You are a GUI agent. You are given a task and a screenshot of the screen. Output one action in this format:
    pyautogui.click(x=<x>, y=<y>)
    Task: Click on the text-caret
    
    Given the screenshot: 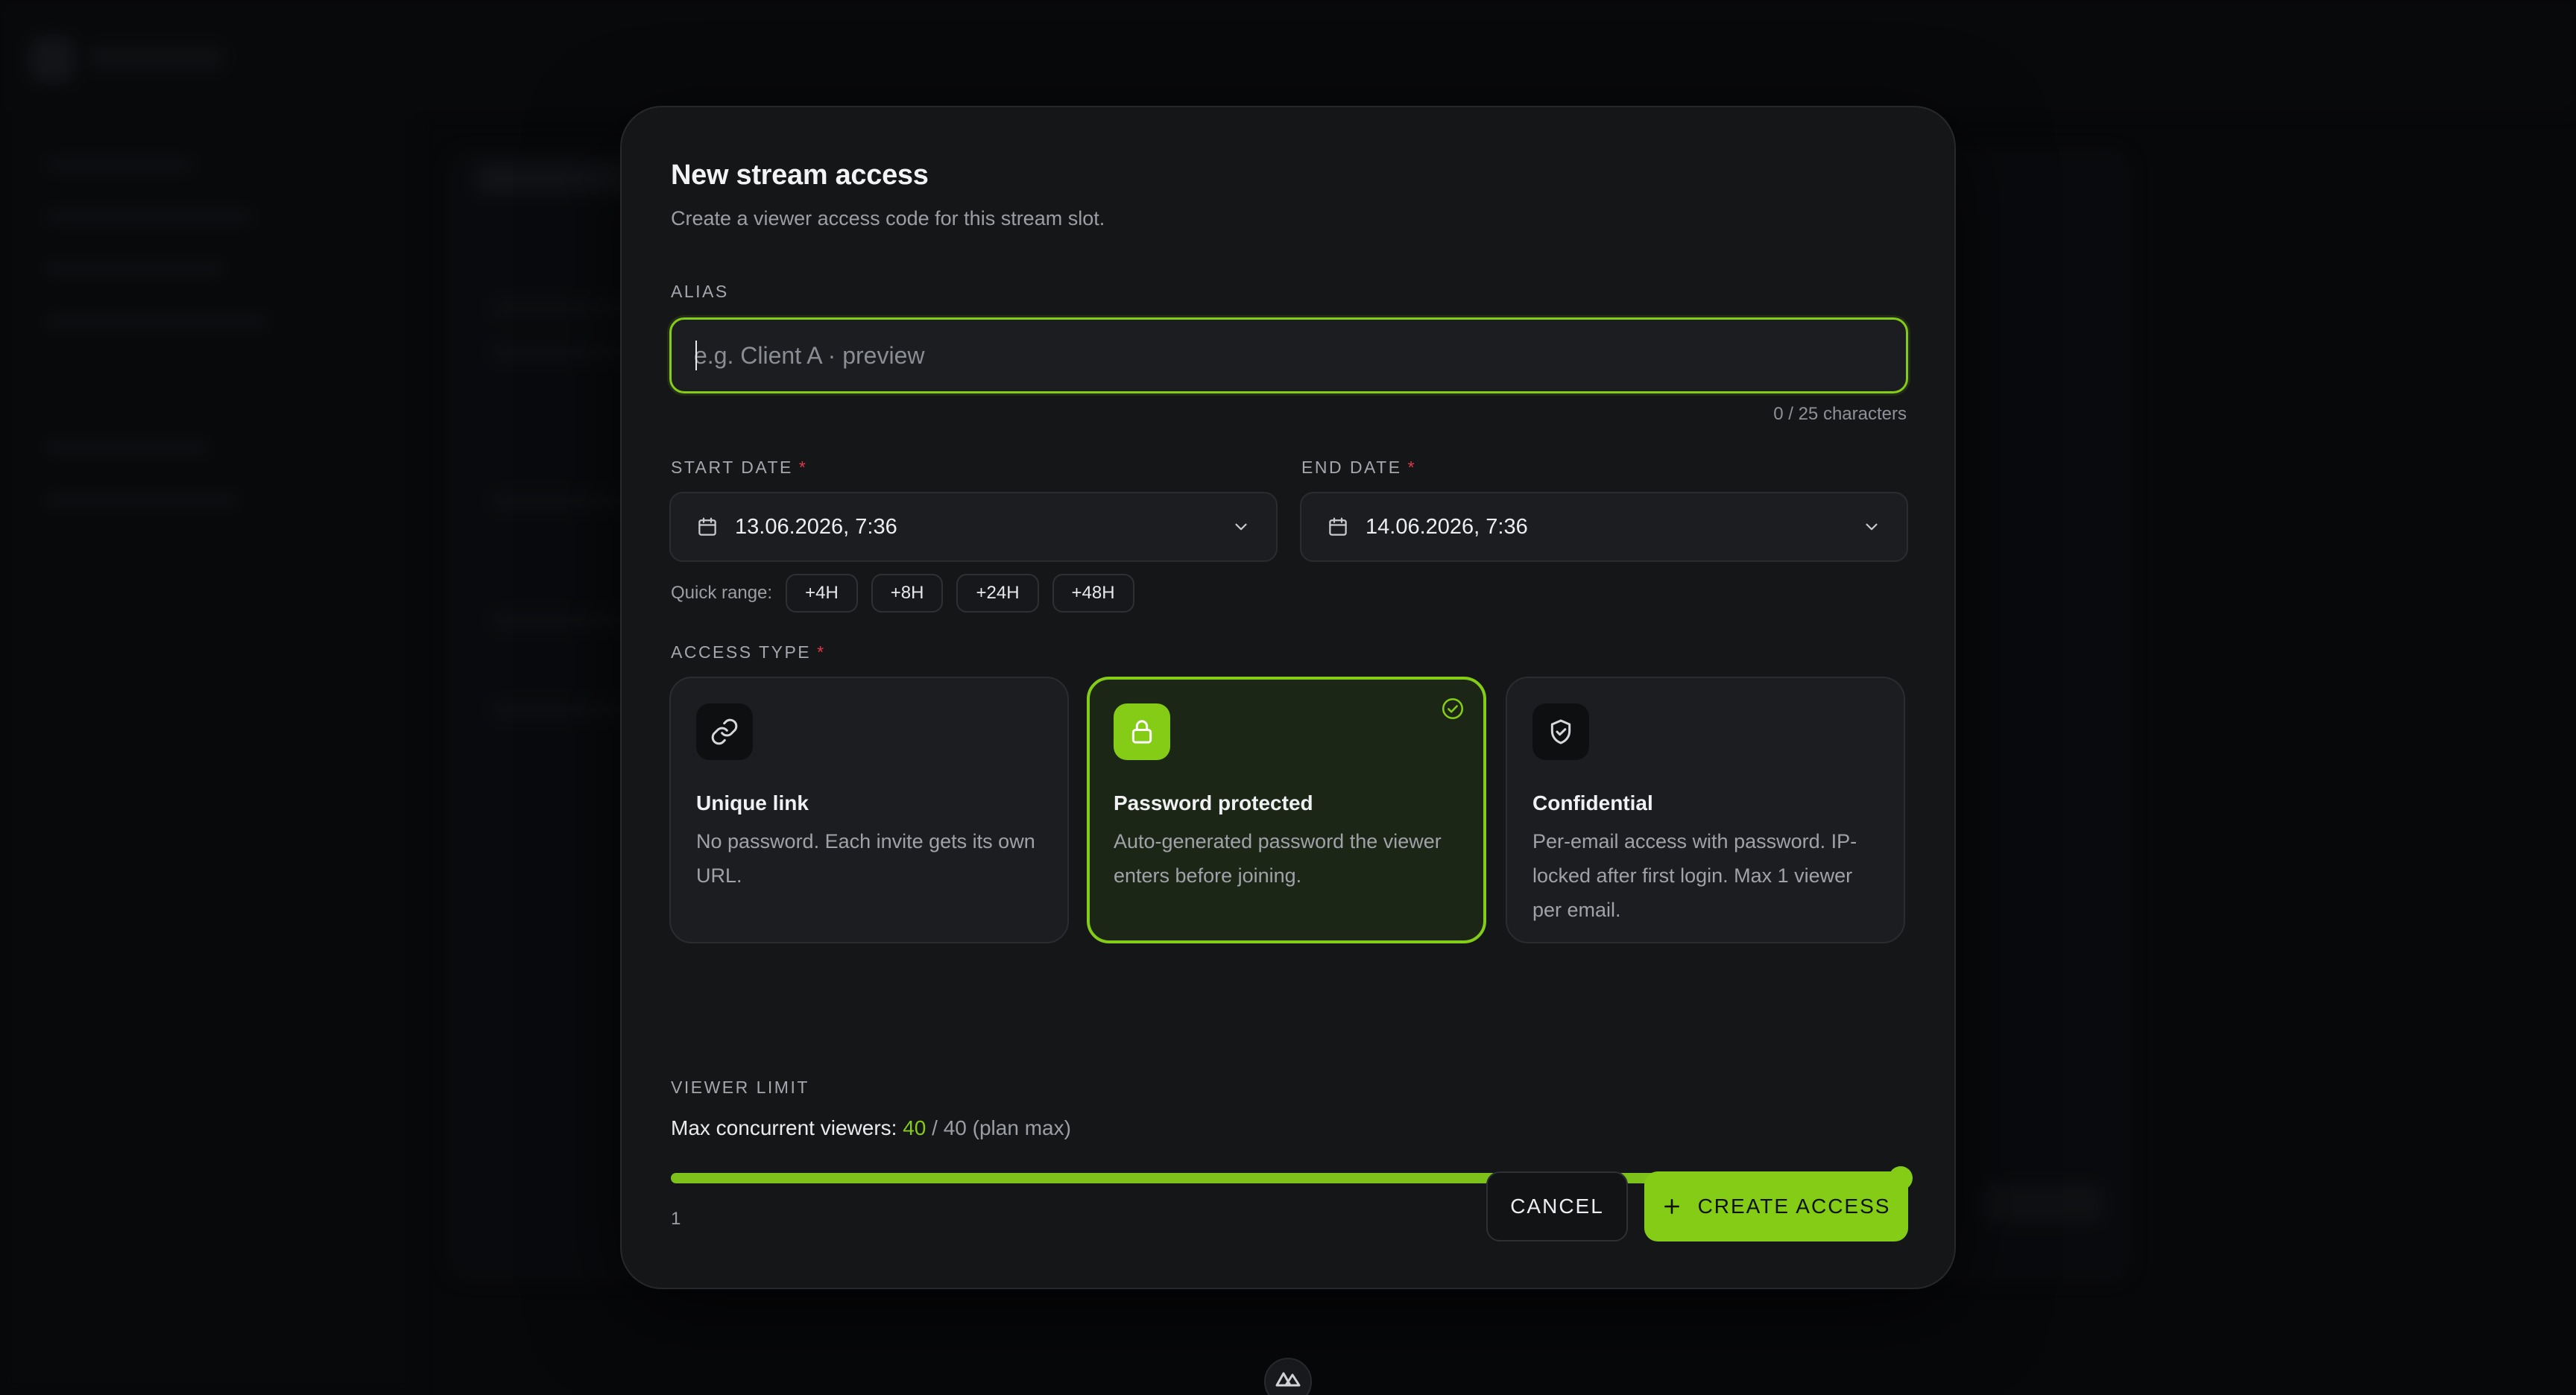 What is the action you would take?
    pyautogui.click(x=696, y=356)
    